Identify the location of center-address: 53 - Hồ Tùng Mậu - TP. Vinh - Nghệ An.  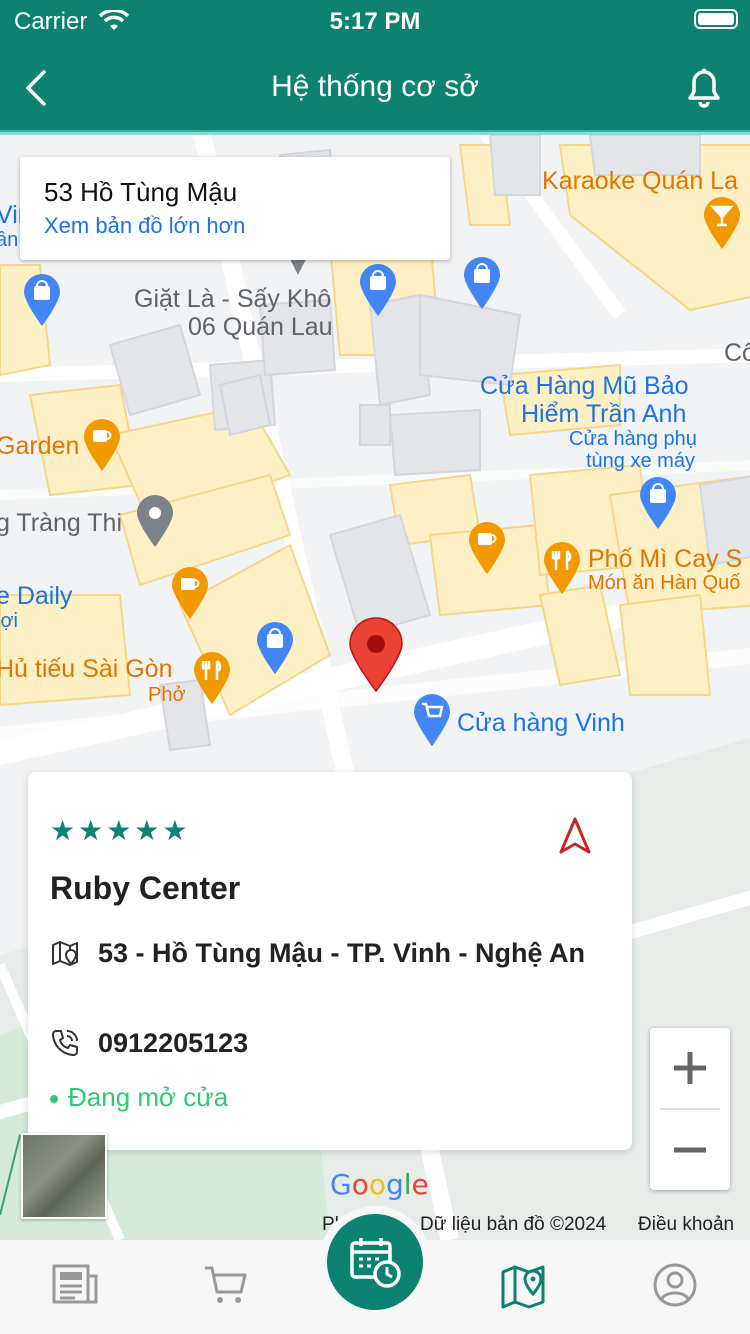
(342, 953).